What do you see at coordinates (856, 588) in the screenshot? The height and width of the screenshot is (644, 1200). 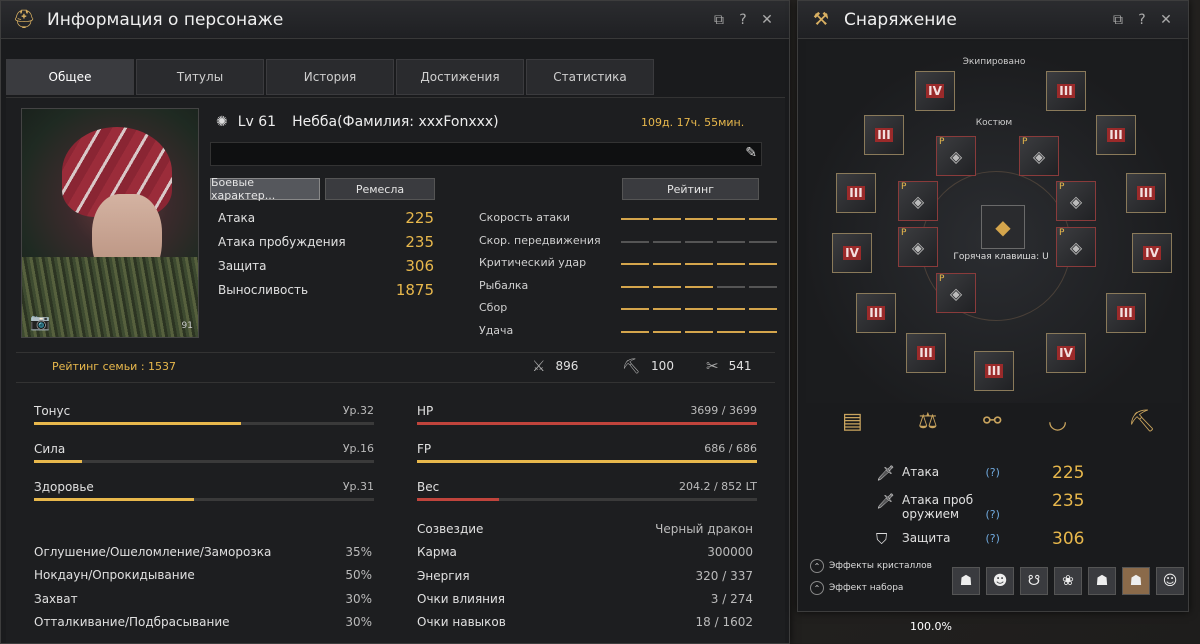 I see `set-effect-toggle: ⌃ Эффект набора` at bounding box center [856, 588].